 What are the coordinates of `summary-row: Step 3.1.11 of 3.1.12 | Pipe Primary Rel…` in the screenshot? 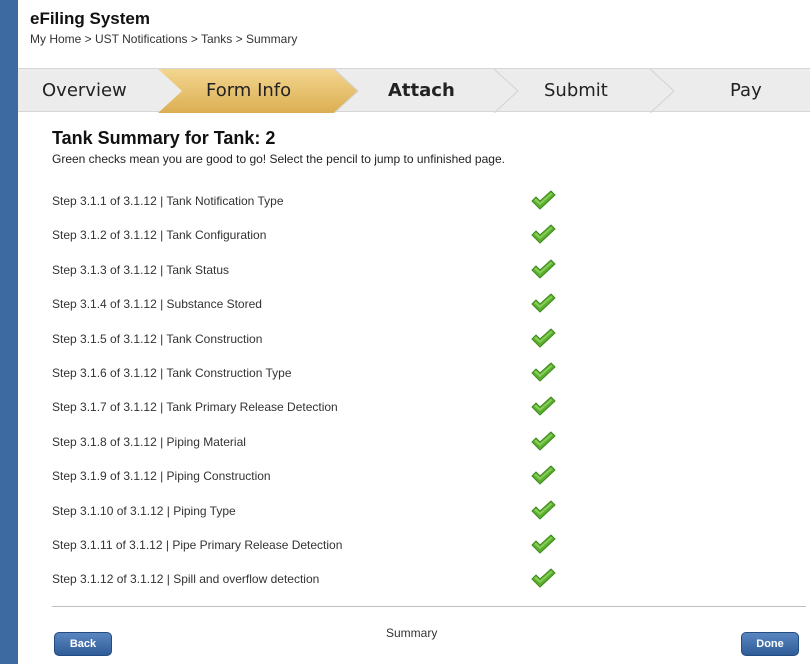 It's located at (402, 553).